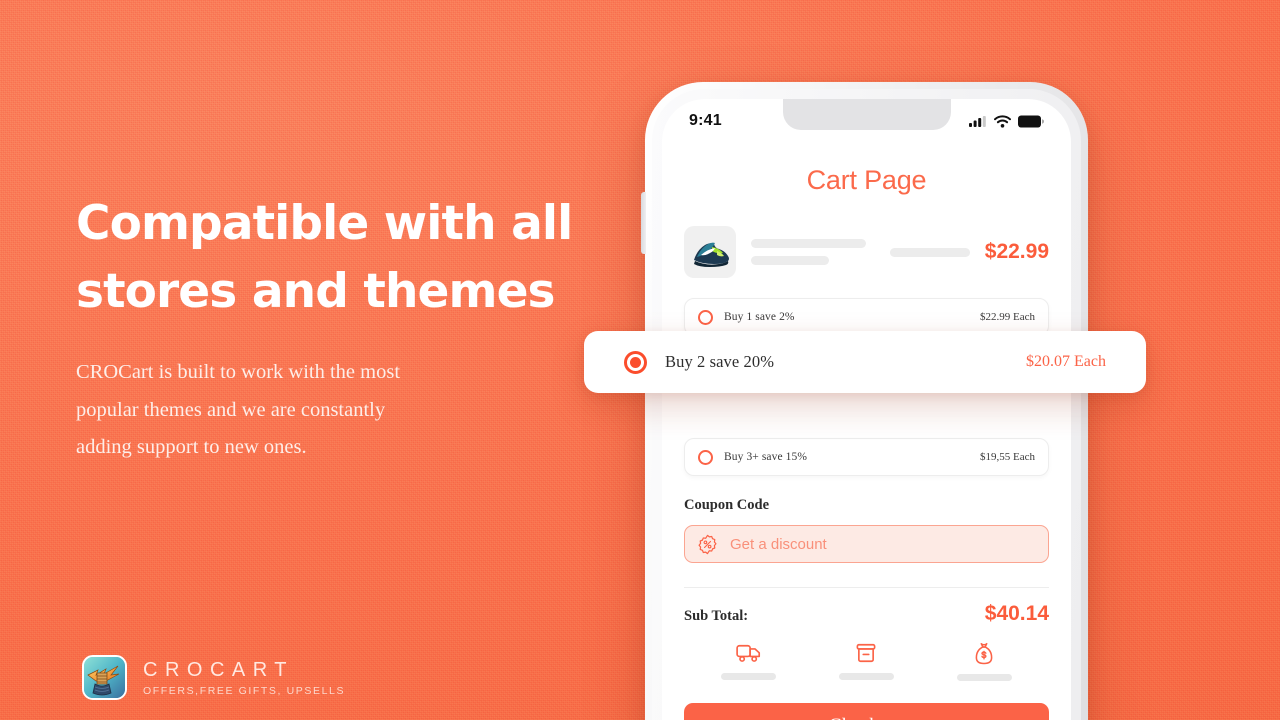  What do you see at coordinates (866, 180) in the screenshot?
I see `page-title: Cart Page` at bounding box center [866, 180].